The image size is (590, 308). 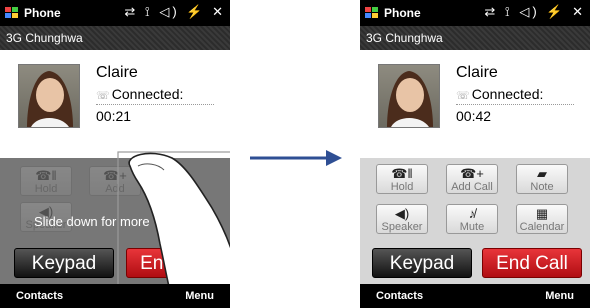 What do you see at coordinates (404, 38) in the screenshot?
I see `carrier-name: 3G Chunghwa` at bounding box center [404, 38].